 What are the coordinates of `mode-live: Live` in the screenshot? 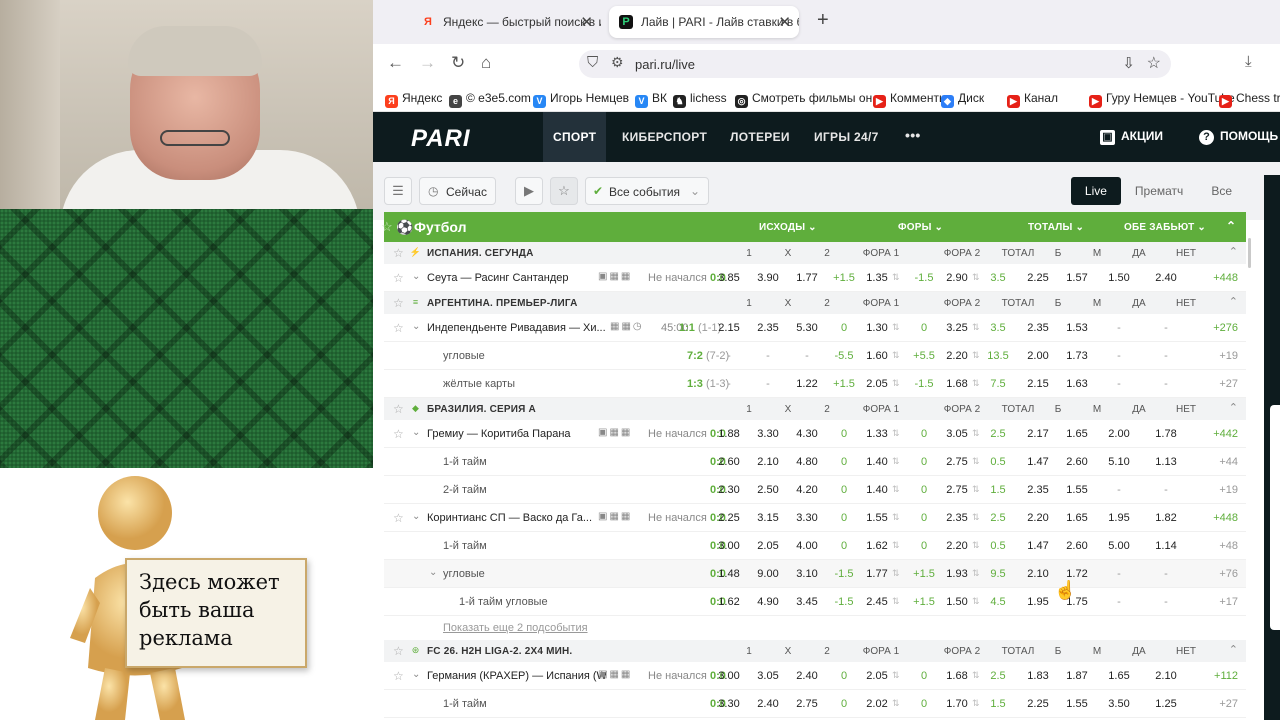 It's located at (1095, 191).